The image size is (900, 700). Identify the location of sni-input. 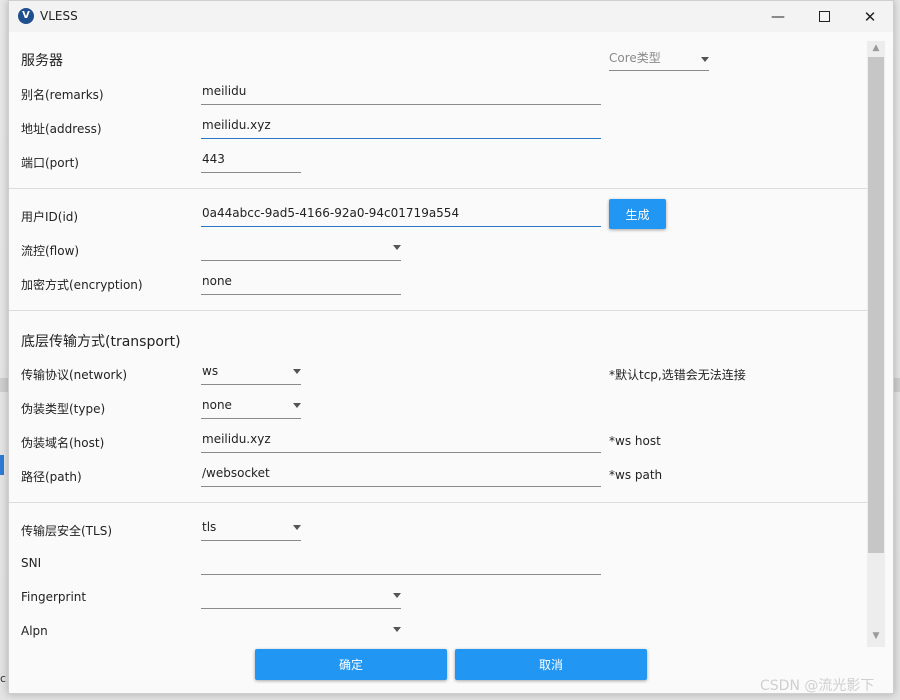
(401, 562).